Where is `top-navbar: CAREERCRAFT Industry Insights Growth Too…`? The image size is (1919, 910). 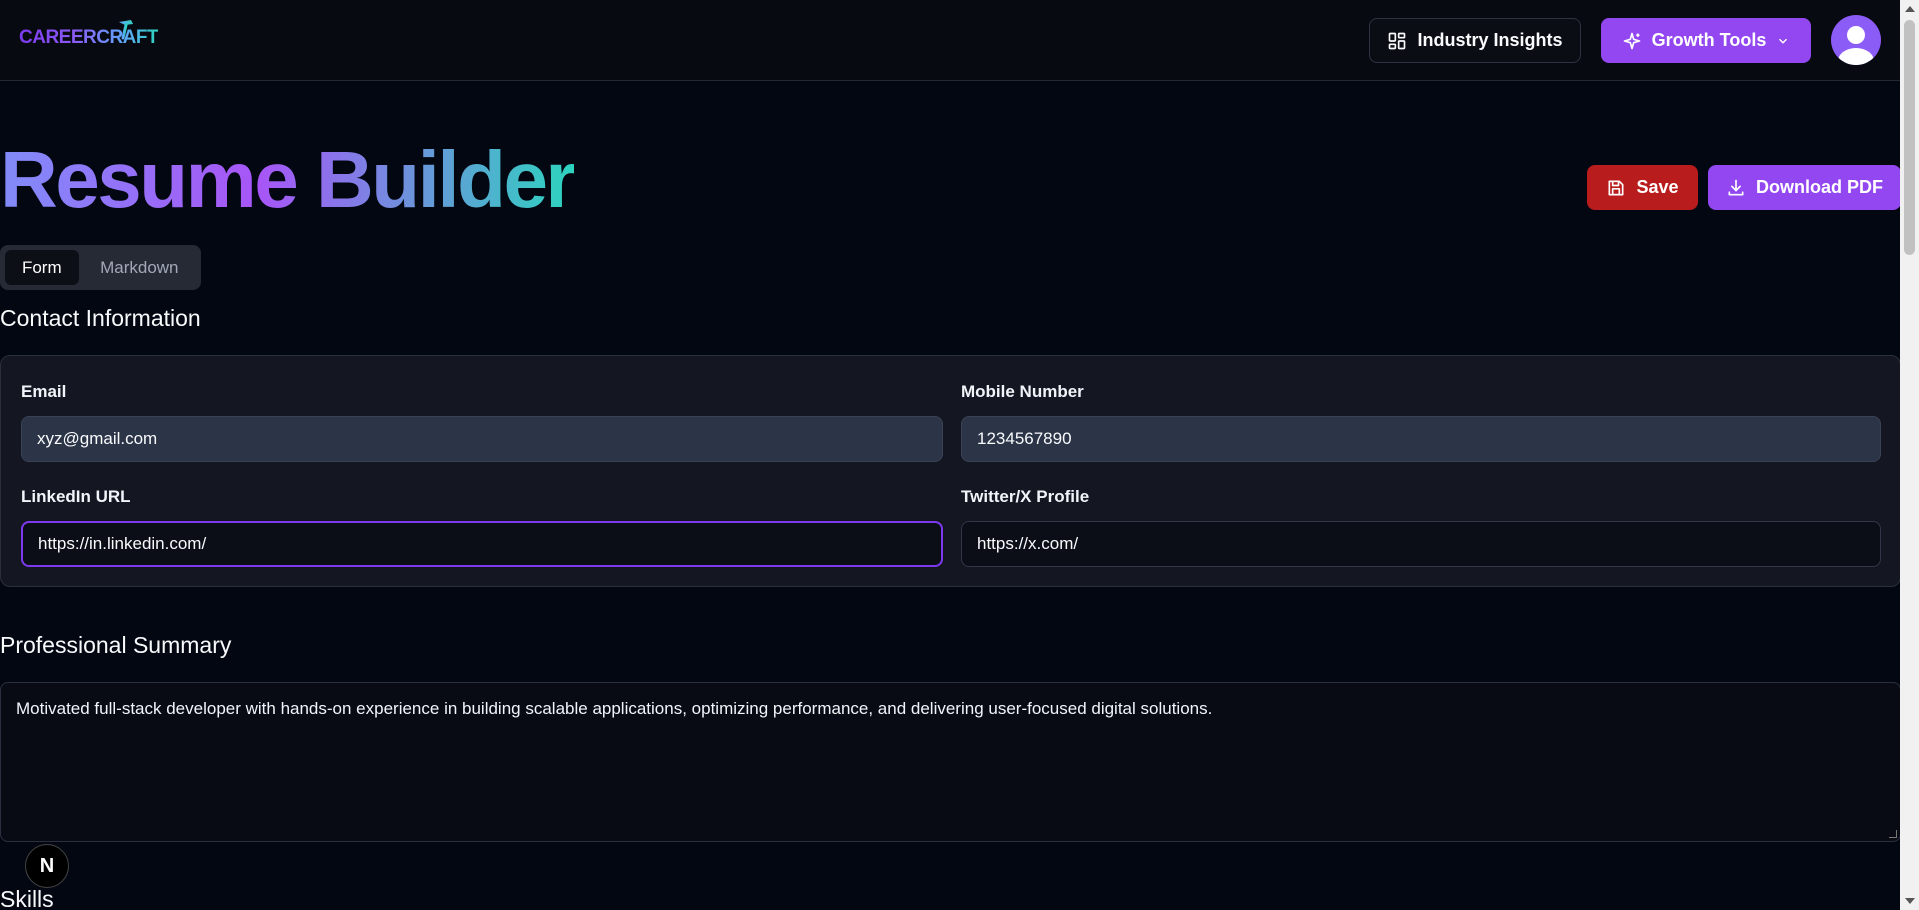
top-navbar: CAREERCRAFT Industry Insights Growth Too… is located at coordinates (950, 40).